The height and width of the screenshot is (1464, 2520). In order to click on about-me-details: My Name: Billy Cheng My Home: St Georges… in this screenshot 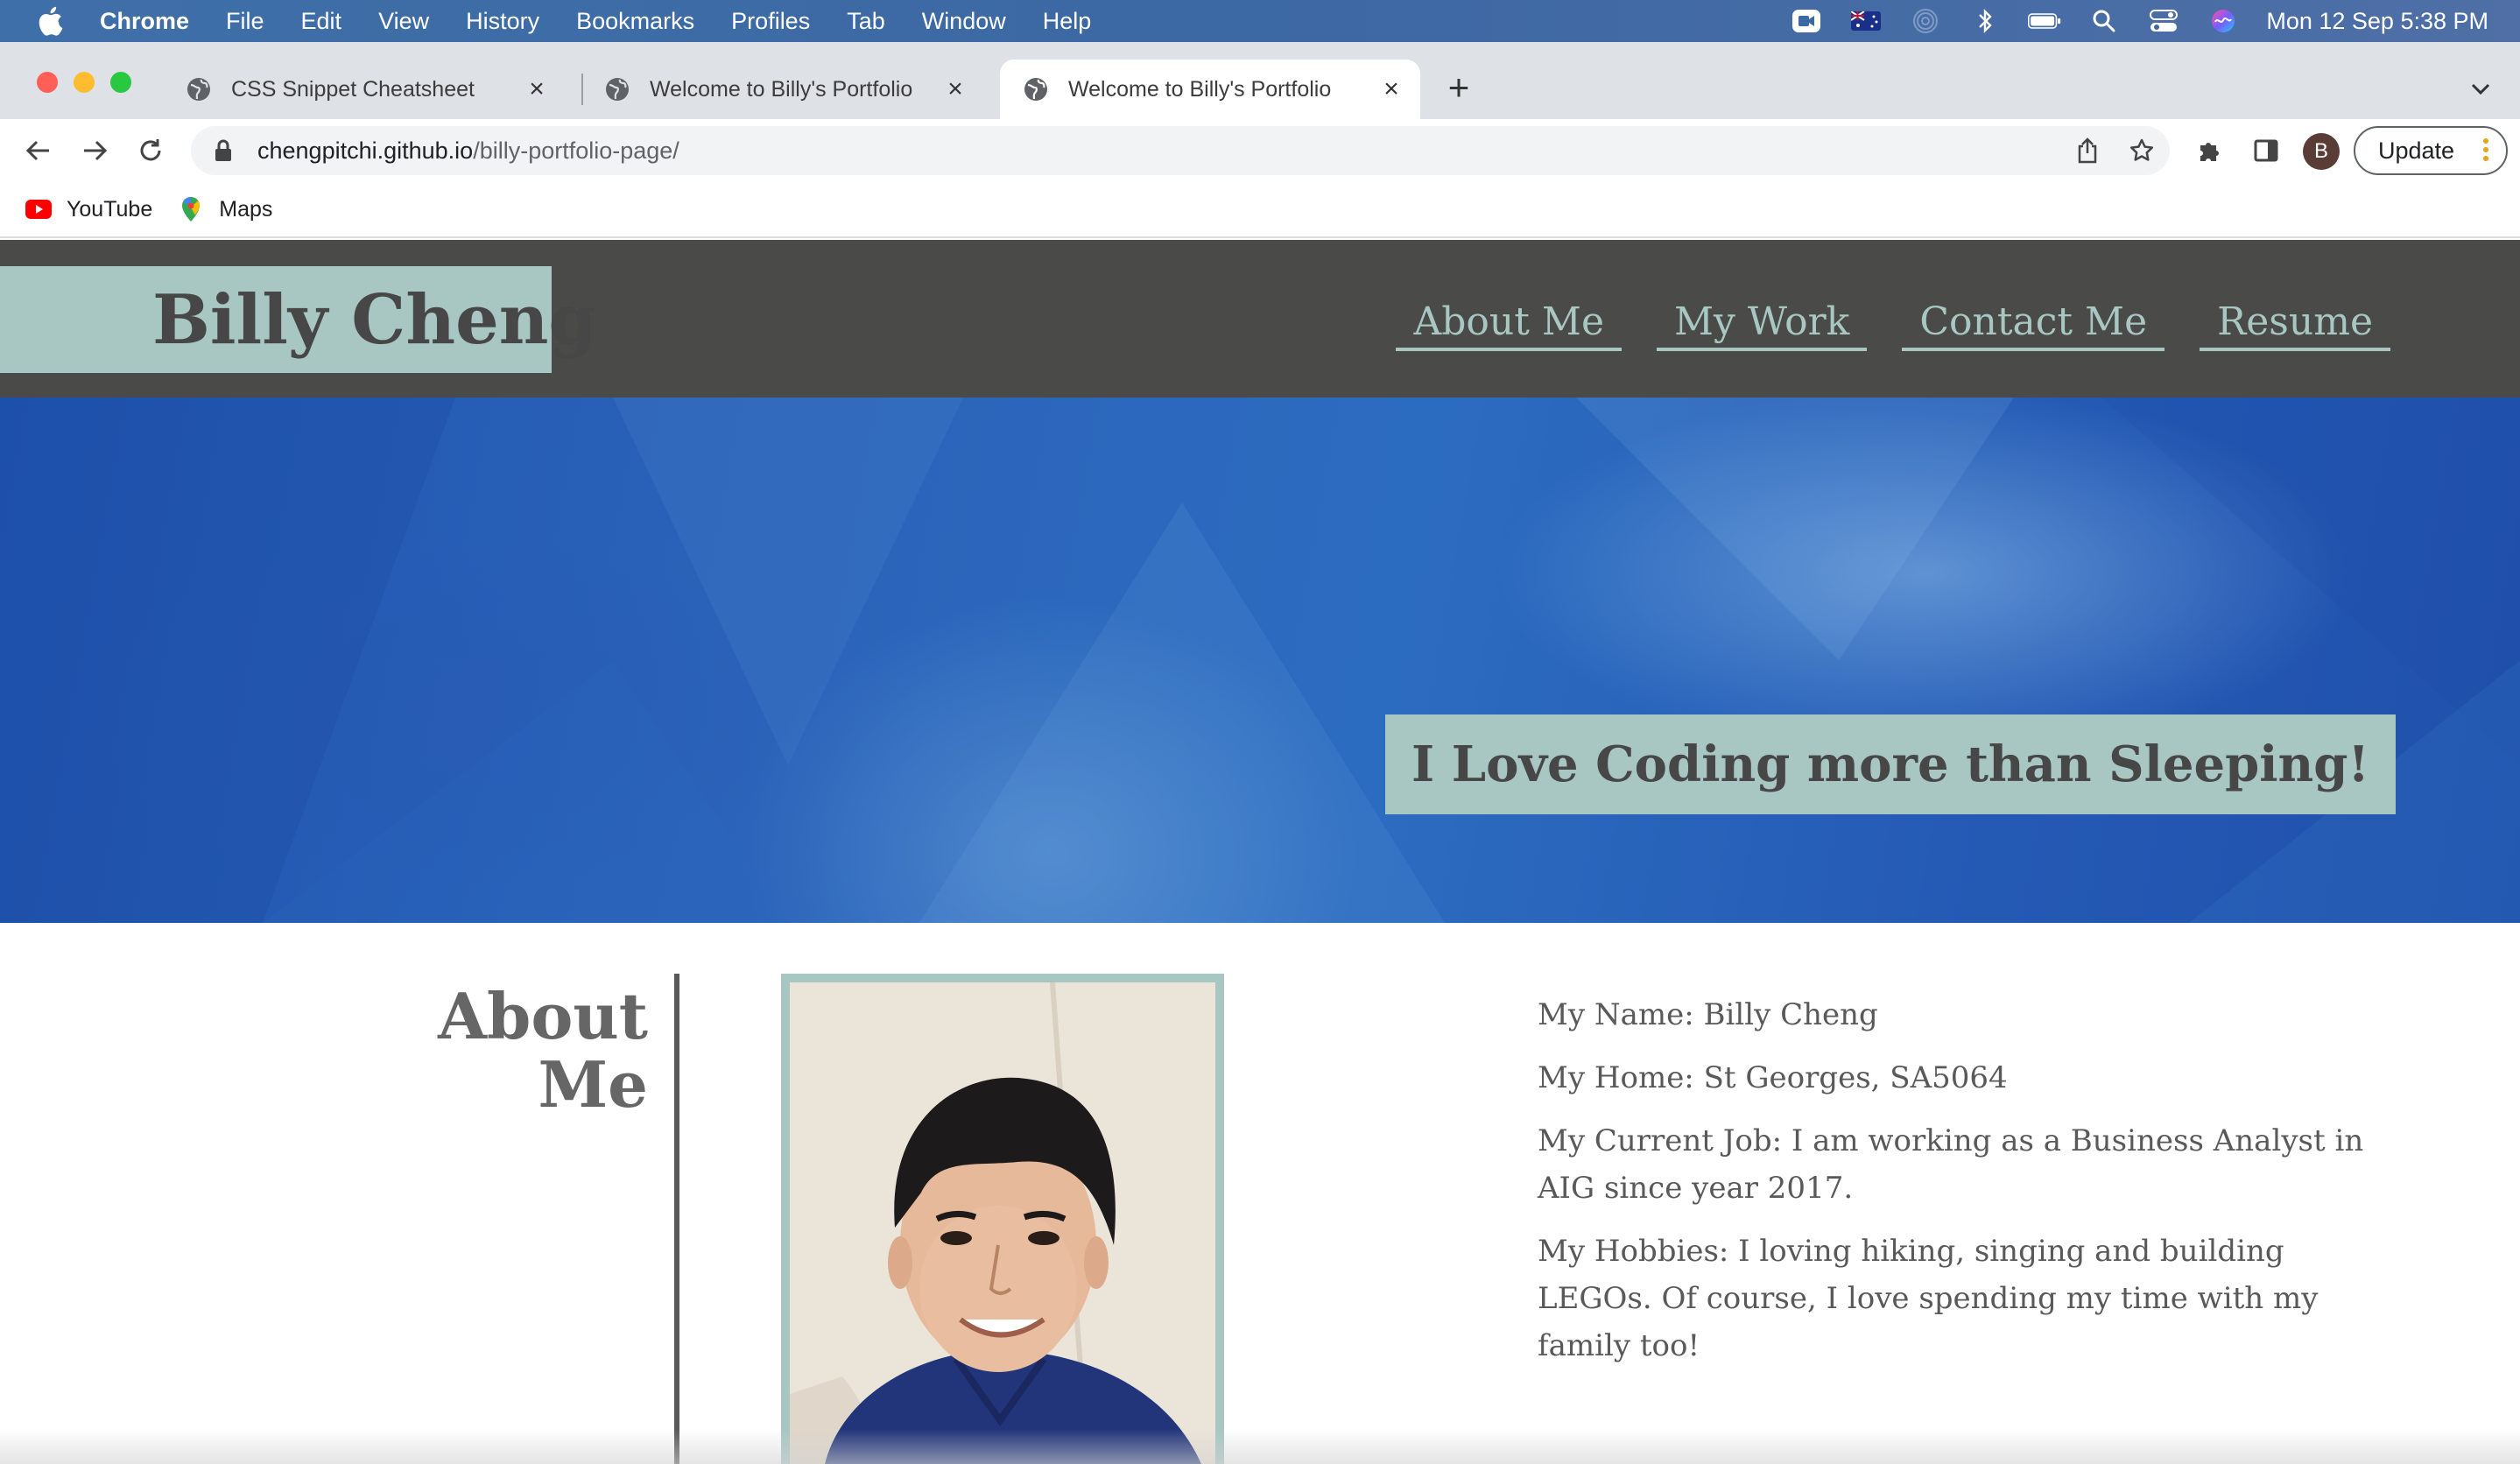, I will do `click(1958, 1188)`.